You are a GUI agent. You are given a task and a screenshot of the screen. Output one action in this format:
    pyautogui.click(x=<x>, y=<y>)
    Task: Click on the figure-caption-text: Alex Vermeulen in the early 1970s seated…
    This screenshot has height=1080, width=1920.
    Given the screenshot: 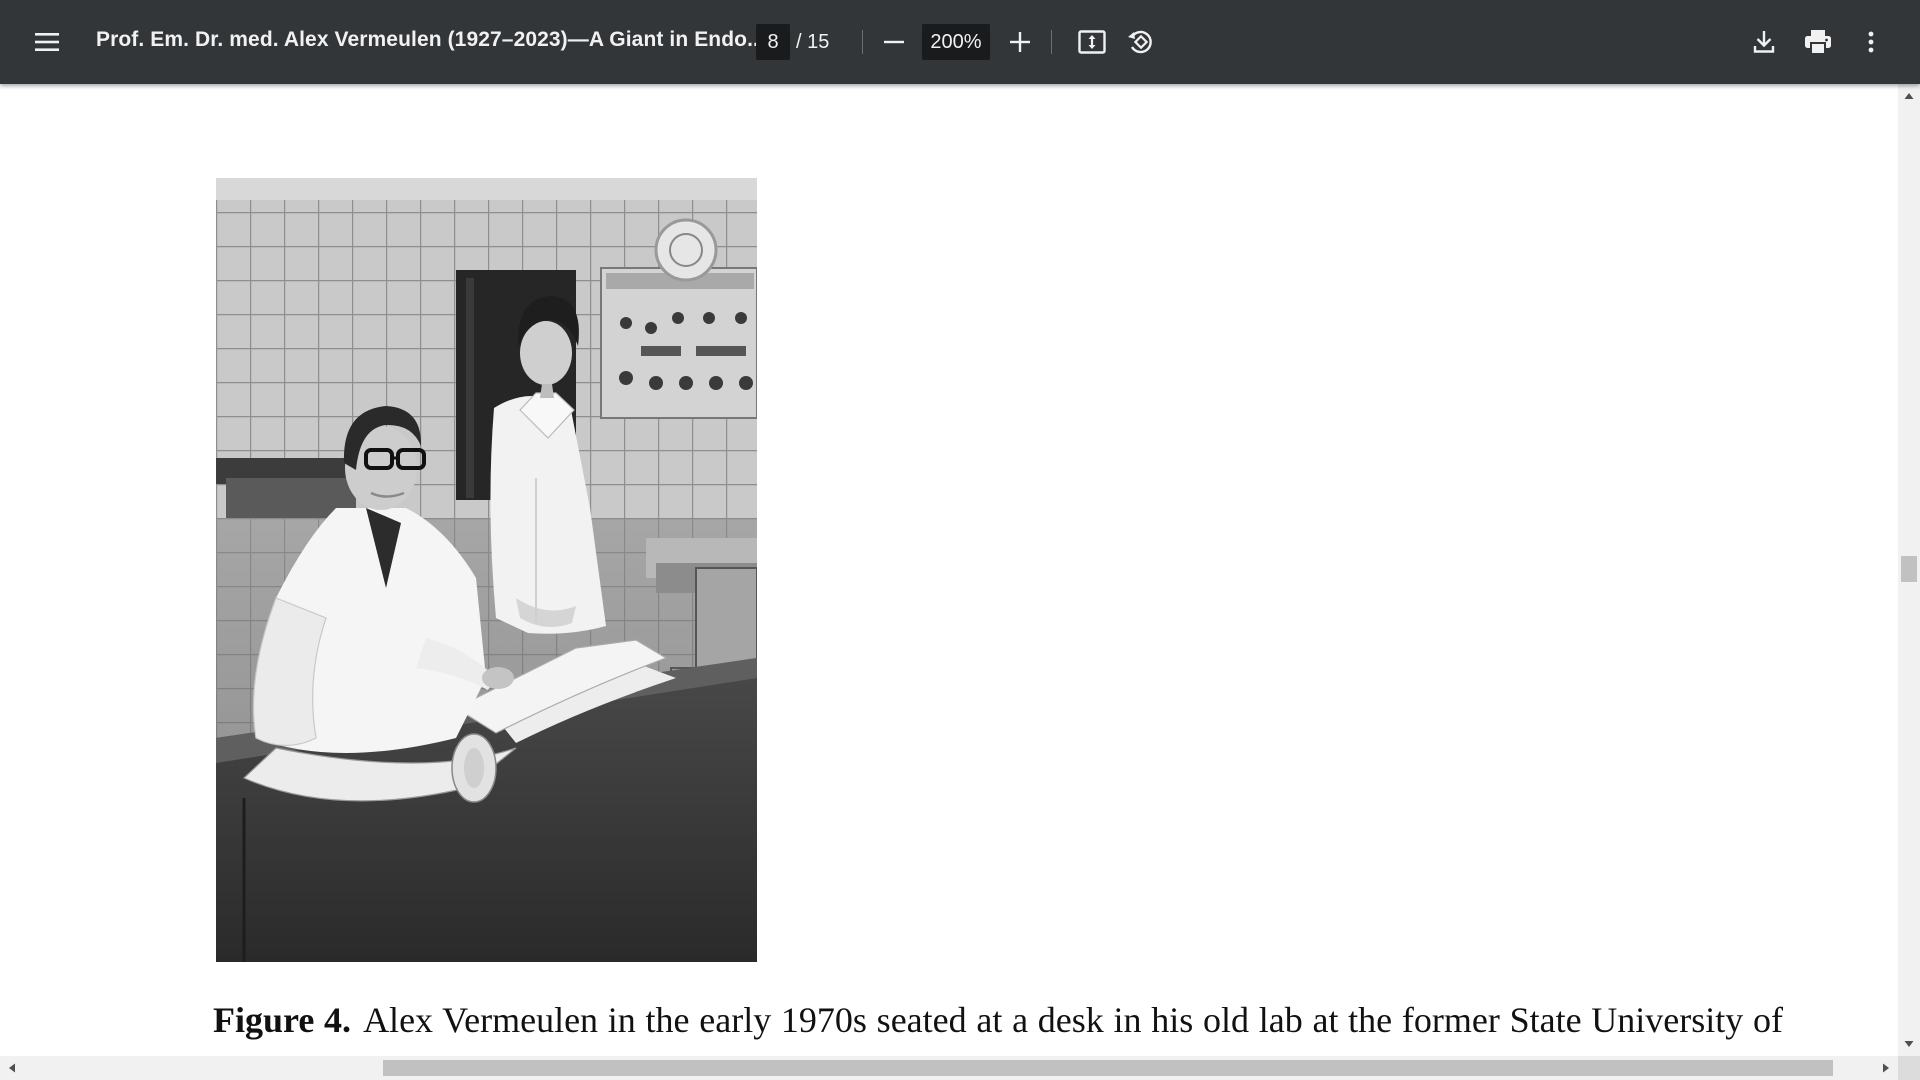 What is the action you would take?
    pyautogui.click(x=998, y=1028)
    